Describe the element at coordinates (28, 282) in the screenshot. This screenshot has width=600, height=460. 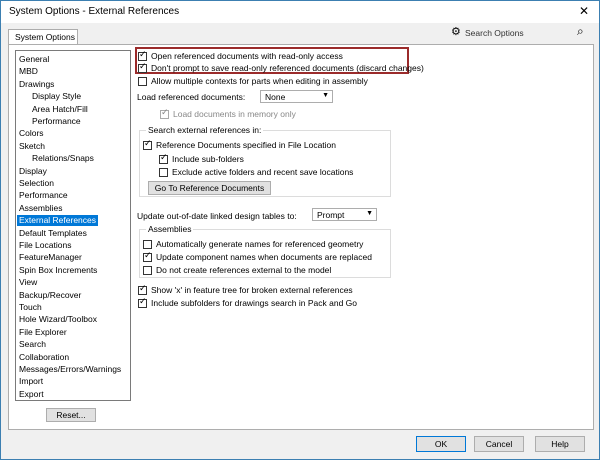
I see `tree-item: View` at that location.